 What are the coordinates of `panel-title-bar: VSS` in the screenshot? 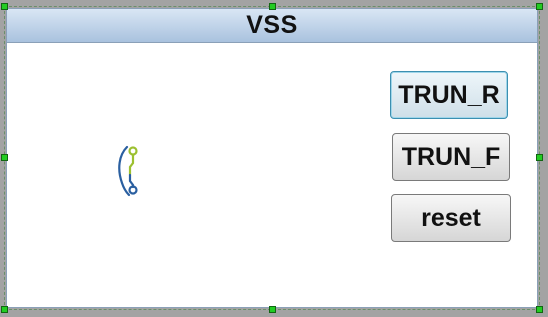 It's located at (272, 26).